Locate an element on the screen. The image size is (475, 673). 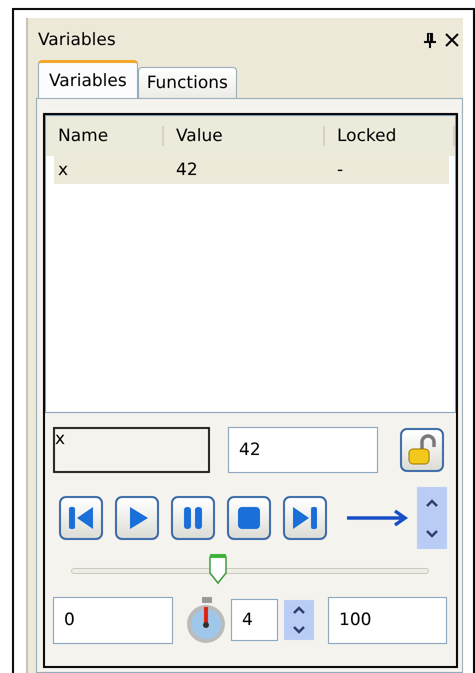
table-cell-text: 42 is located at coordinates (187, 170).